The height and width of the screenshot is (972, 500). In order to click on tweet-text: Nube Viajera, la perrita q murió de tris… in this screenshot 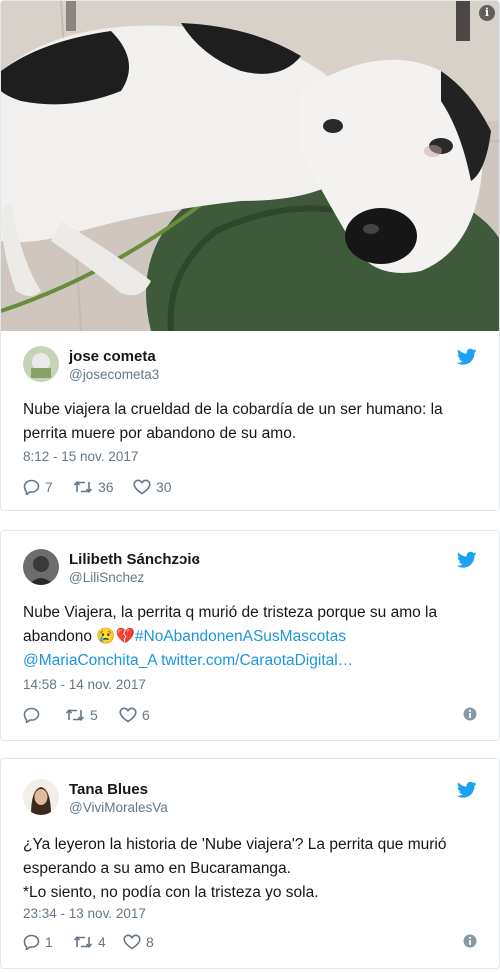, I will do `click(251, 637)`.